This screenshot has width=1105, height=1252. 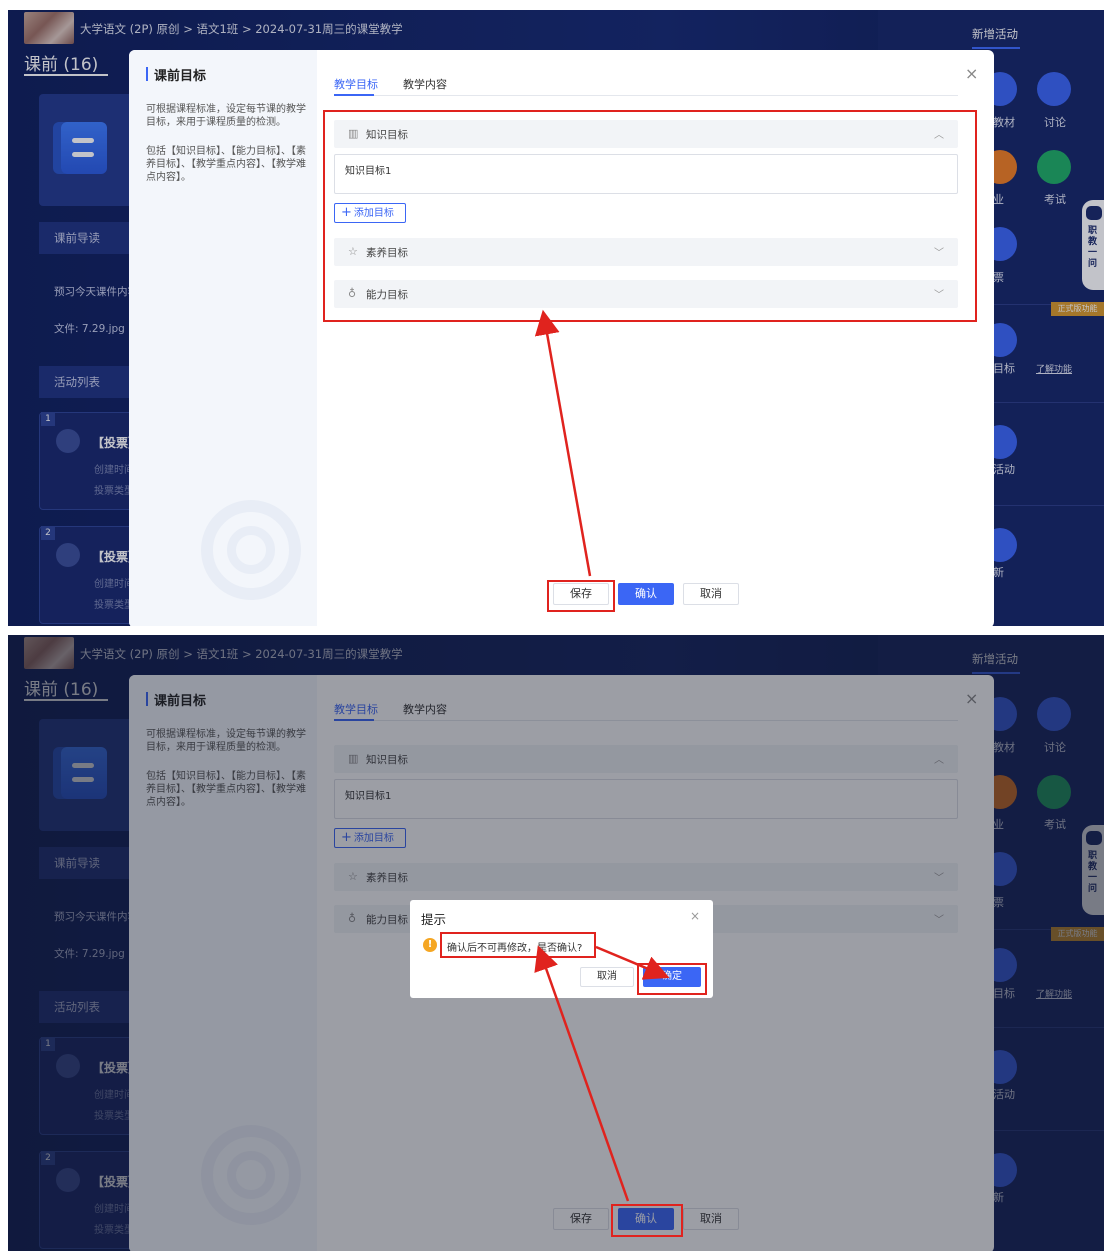 What do you see at coordinates (607, 977) in the screenshot?
I see `dialog-cancel-button: 取消` at bounding box center [607, 977].